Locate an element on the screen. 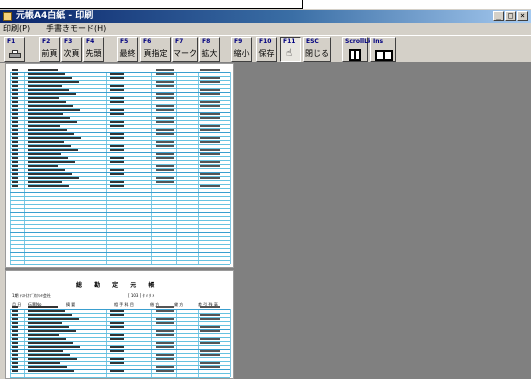 Image resolution: width=531 pixels, height=379 pixels. menu-handwriting-mode: 手書きモード(H) is located at coordinates (76, 29).